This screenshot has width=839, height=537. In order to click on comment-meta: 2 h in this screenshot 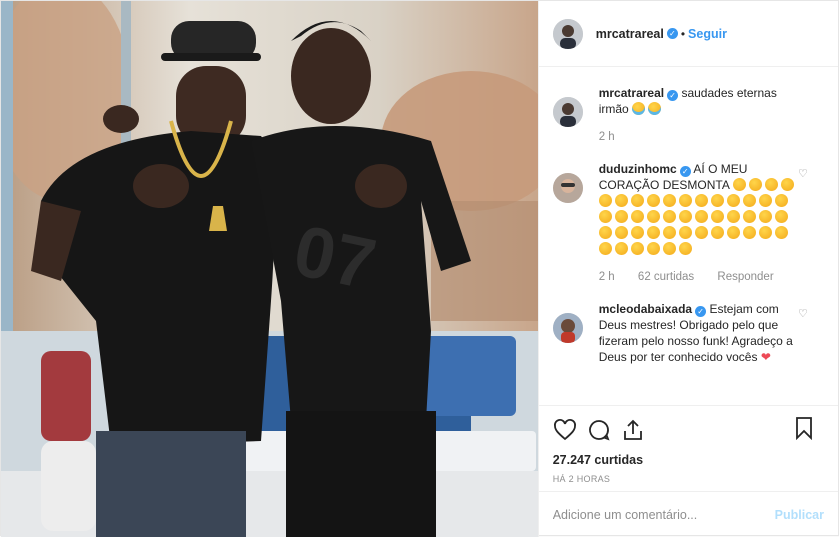, I will do `click(699, 137)`.